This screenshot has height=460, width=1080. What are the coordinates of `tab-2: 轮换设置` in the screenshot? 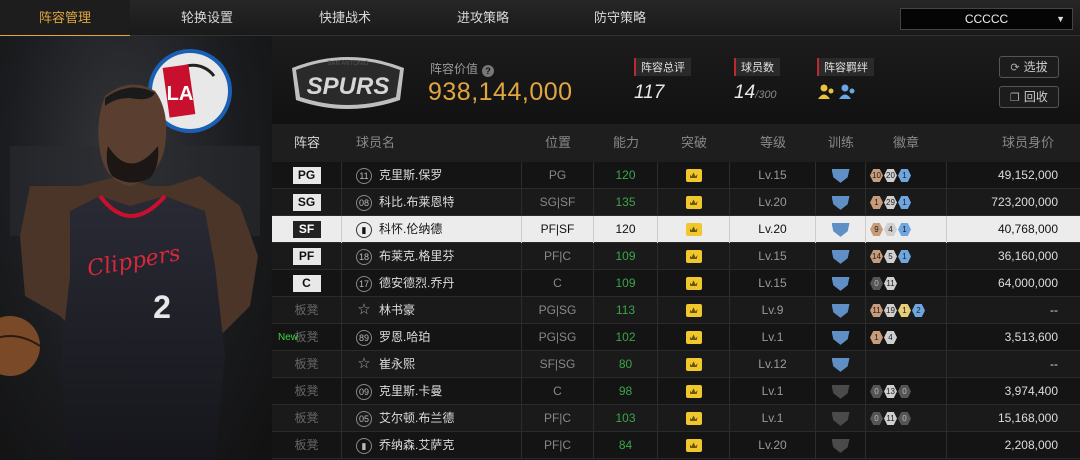 It's located at (207, 18).